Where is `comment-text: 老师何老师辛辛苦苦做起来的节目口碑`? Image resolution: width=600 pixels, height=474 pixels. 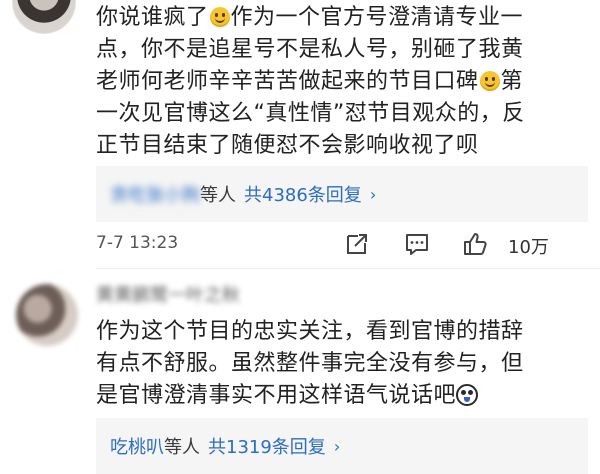
comment-text: 老师何老师辛辛苦苦做起来的节目口碑 is located at coordinates (287, 81).